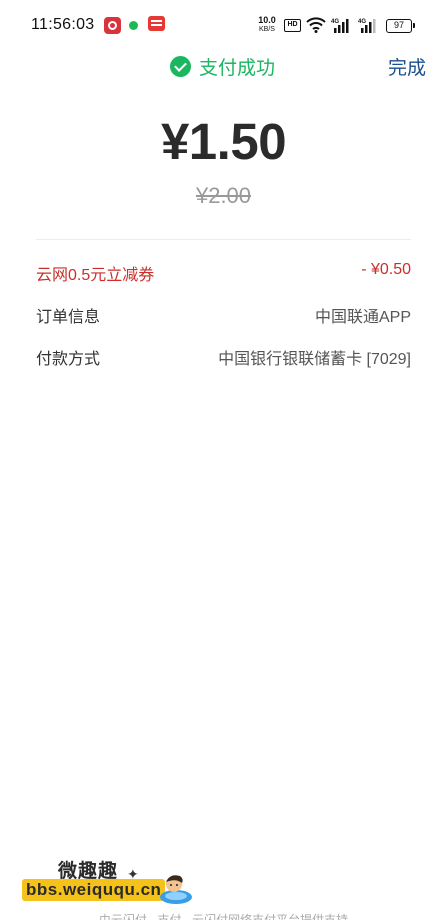  What do you see at coordinates (176, 889) in the screenshot?
I see `watermark-mascot-icon` at bounding box center [176, 889].